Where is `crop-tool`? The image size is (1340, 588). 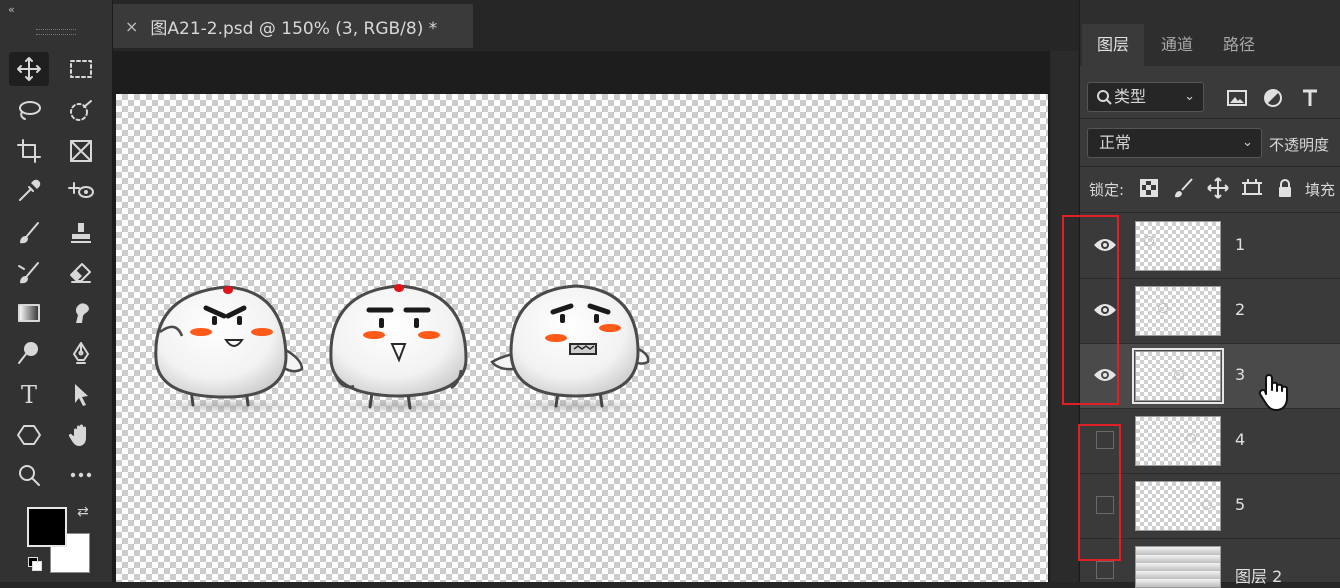
crop-tool is located at coordinates (29, 151).